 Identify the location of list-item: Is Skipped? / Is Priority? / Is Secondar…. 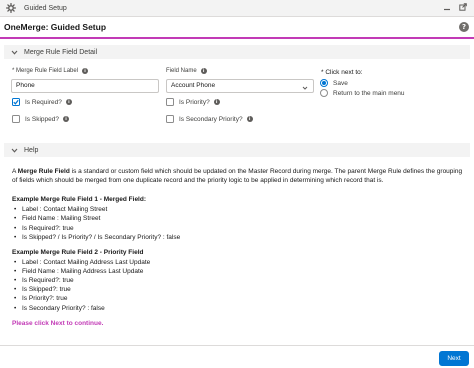
(238, 237).